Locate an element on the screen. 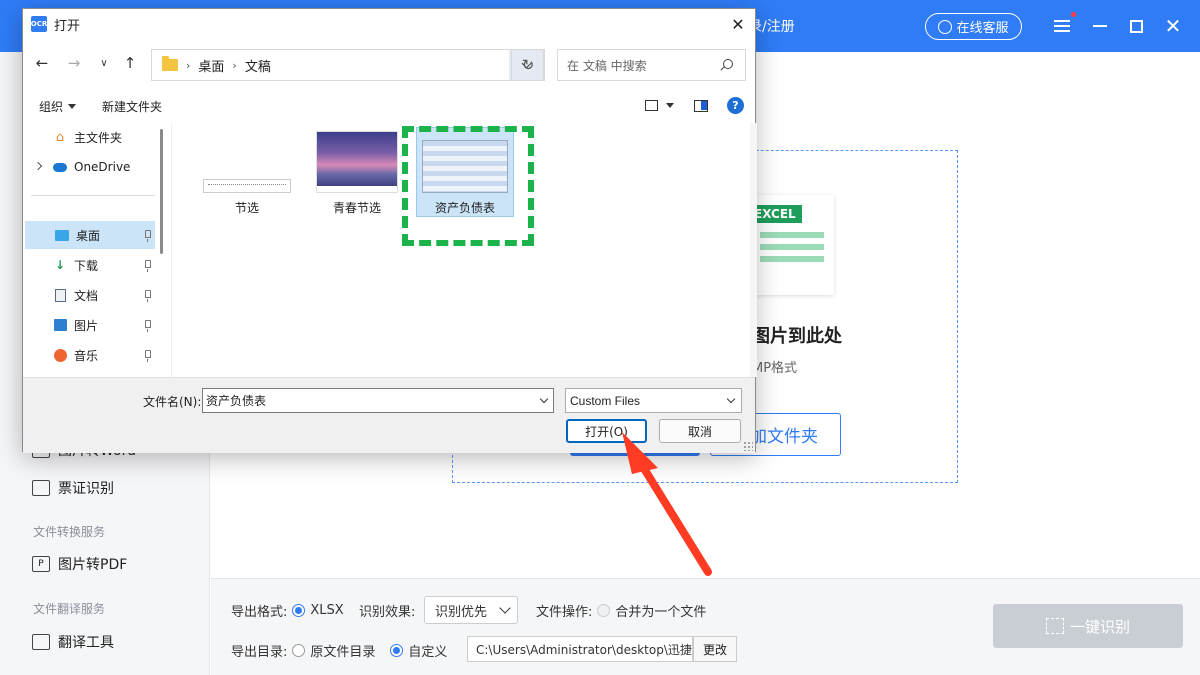 The width and height of the screenshot is (1200, 675). search-input: 在 文稿 中搜索 is located at coordinates (651, 65).